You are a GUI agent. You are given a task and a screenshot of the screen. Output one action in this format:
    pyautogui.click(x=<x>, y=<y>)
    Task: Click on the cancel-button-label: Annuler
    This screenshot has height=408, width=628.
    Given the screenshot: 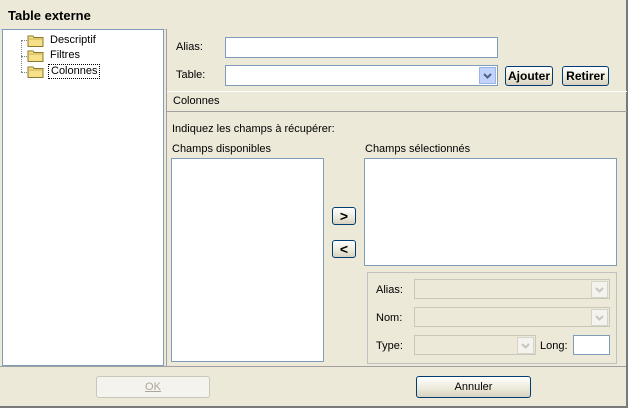 What is the action you would take?
    pyautogui.click(x=473, y=387)
    